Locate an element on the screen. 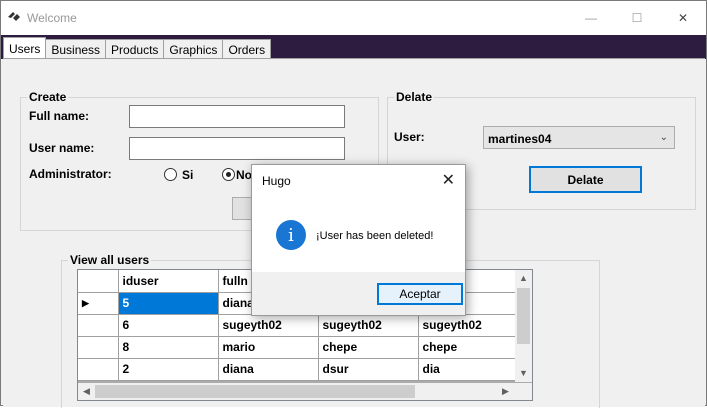 The width and height of the screenshot is (707, 408). table-cell: 5 is located at coordinates (168, 303).